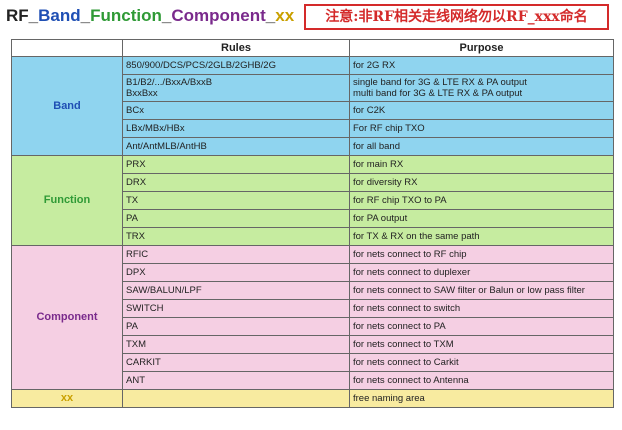  I want to click on page-title: RF_Band_Function_Component_xx, so click(150, 16).